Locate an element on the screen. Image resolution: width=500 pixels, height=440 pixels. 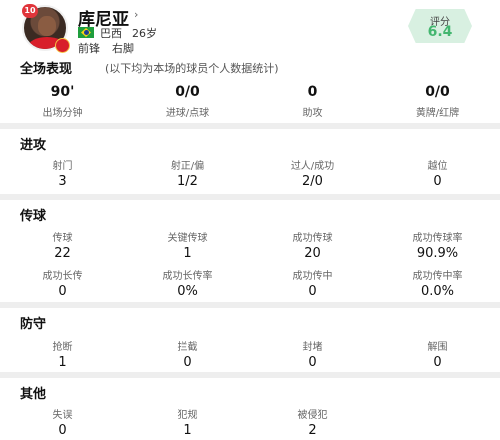
stat-crosses: 成功传中 0 is located at coordinates (312, 283).